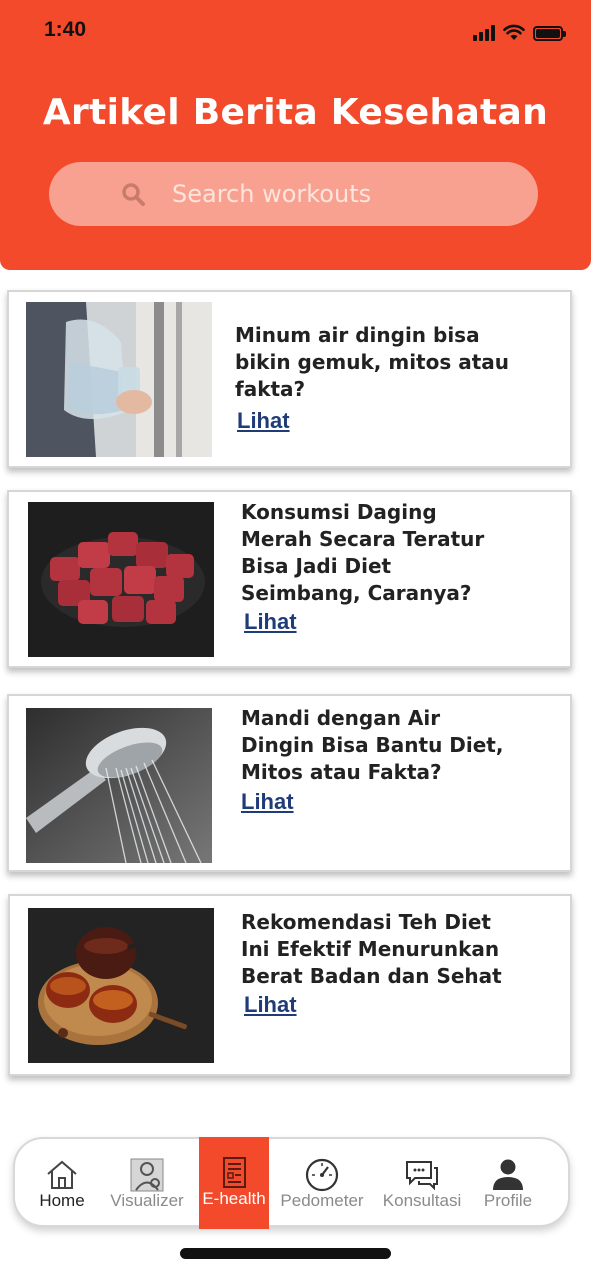  Describe the element at coordinates (371, 976) in the screenshot. I see `article-title-line: Berat Badan dan Sehat` at that location.